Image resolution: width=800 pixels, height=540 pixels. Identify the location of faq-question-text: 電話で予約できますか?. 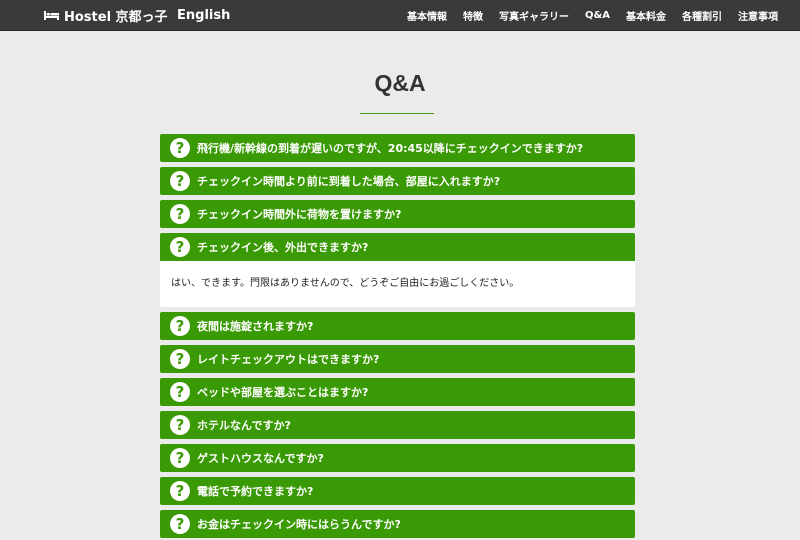
(255, 491).